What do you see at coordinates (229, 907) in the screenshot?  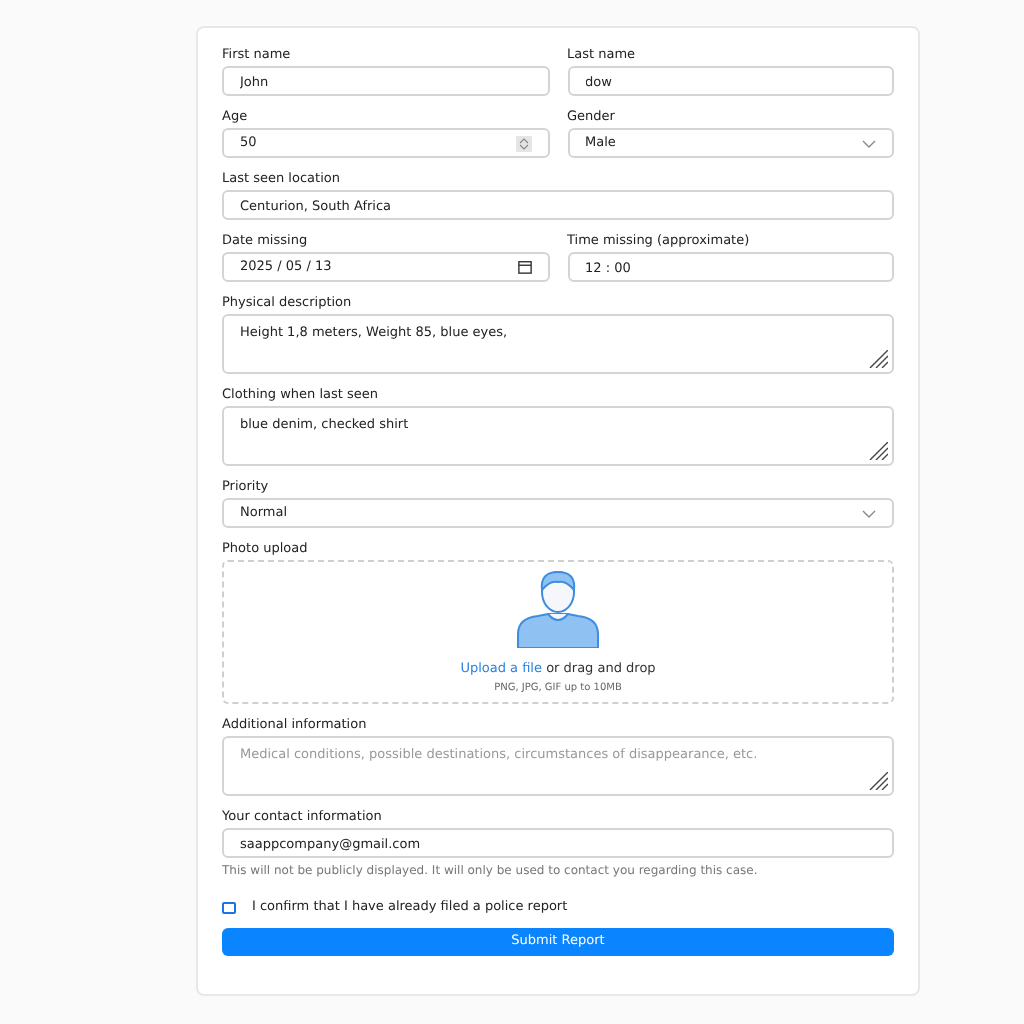 I see `checkbox` at bounding box center [229, 907].